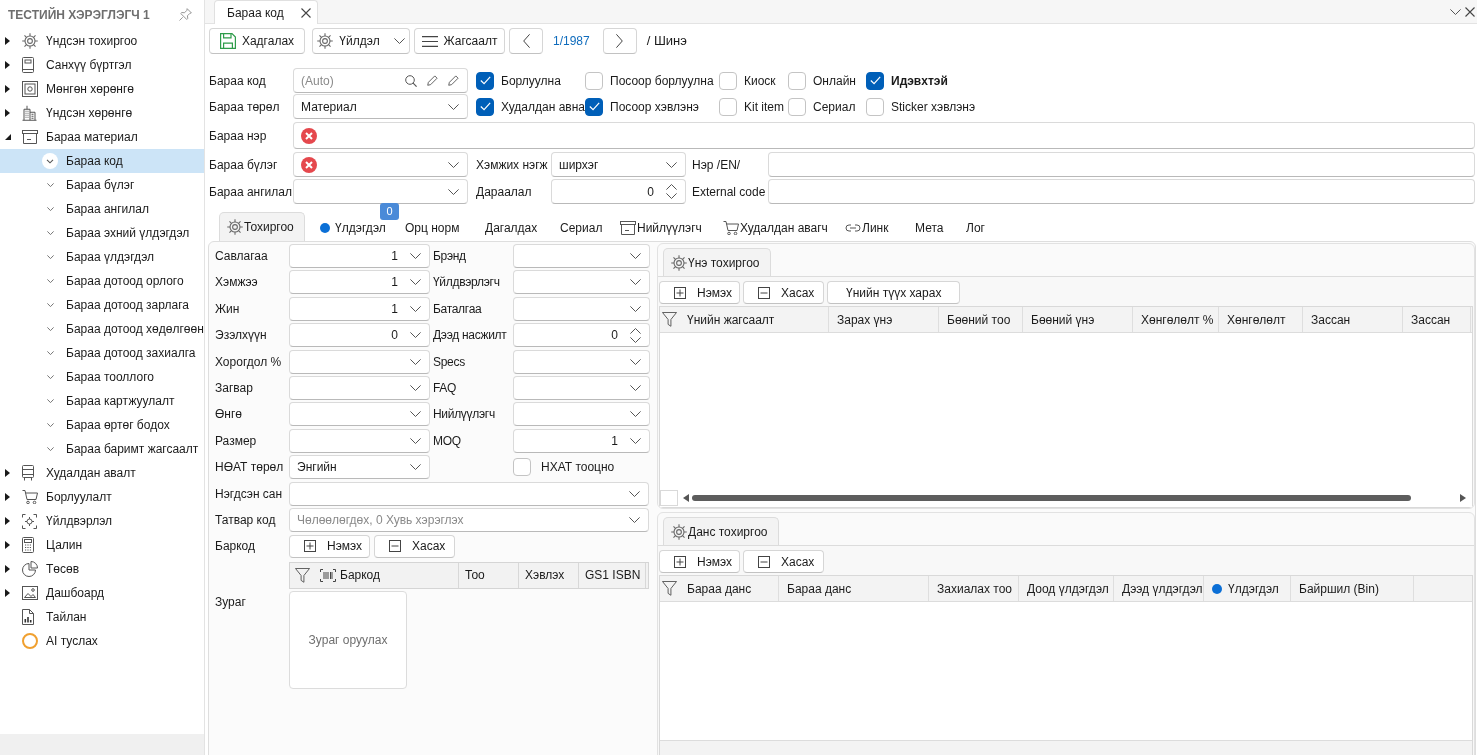 The width and height of the screenshot is (1477, 755). Describe the element at coordinates (352, 228) in the screenshot. I see `tab: Үлдэгдэл` at that location.